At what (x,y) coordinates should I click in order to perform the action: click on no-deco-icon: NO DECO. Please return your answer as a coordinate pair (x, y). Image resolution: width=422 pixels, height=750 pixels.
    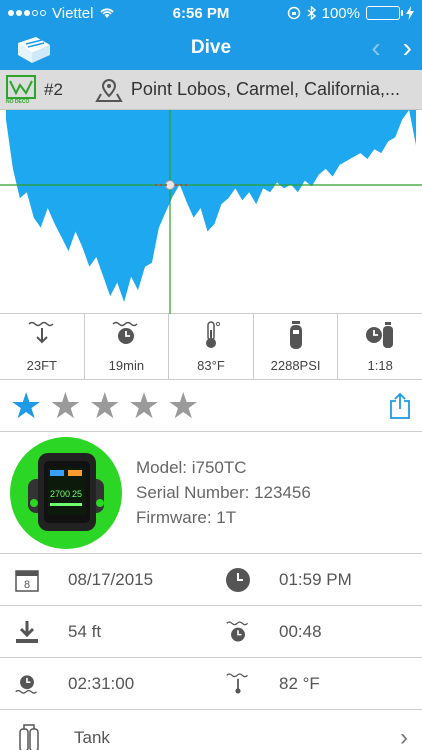
    Looking at the image, I should click on (21, 89).